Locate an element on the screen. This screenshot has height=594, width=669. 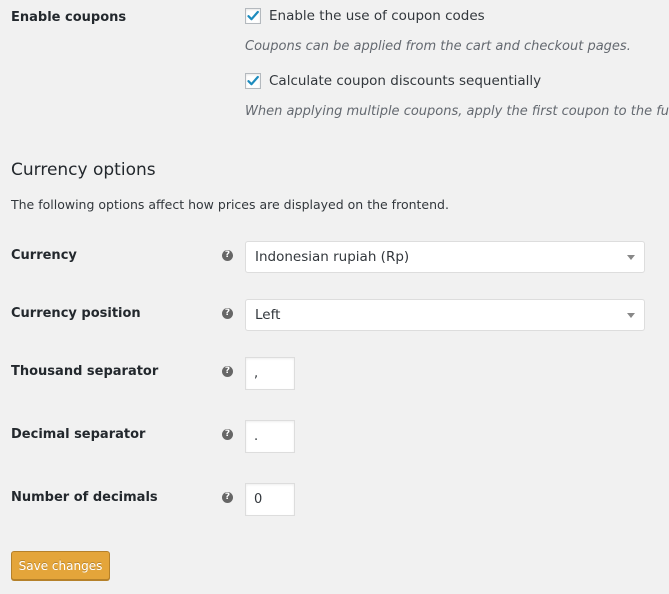
enable-coupons-checkbox-label: Enable the use of coupon codes is located at coordinates (377, 16).